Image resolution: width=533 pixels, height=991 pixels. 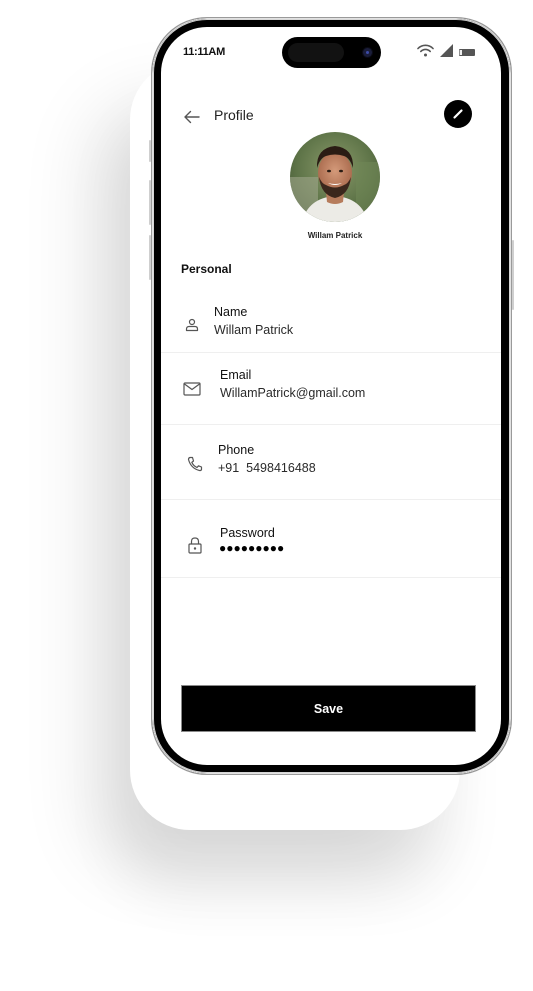 What do you see at coordinates (236, 450) in the screenshot?
I see `field-label: Phone` at bounding box center [236, 450].